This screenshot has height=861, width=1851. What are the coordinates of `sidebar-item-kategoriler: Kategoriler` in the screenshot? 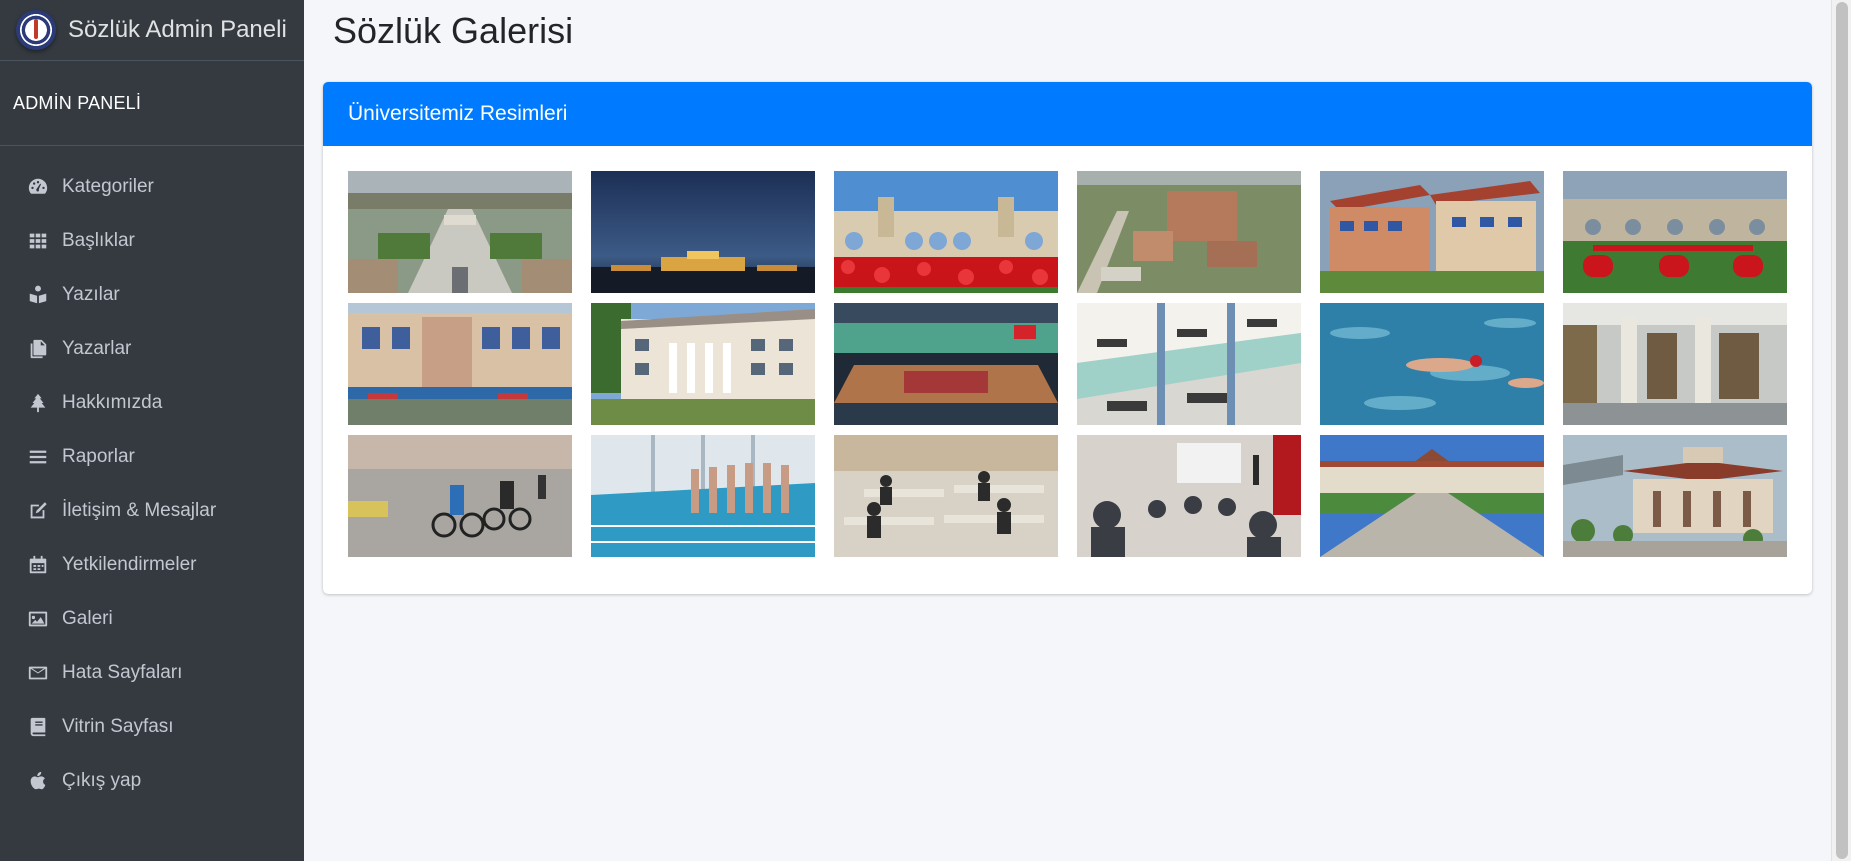 It's located at (152, 187).